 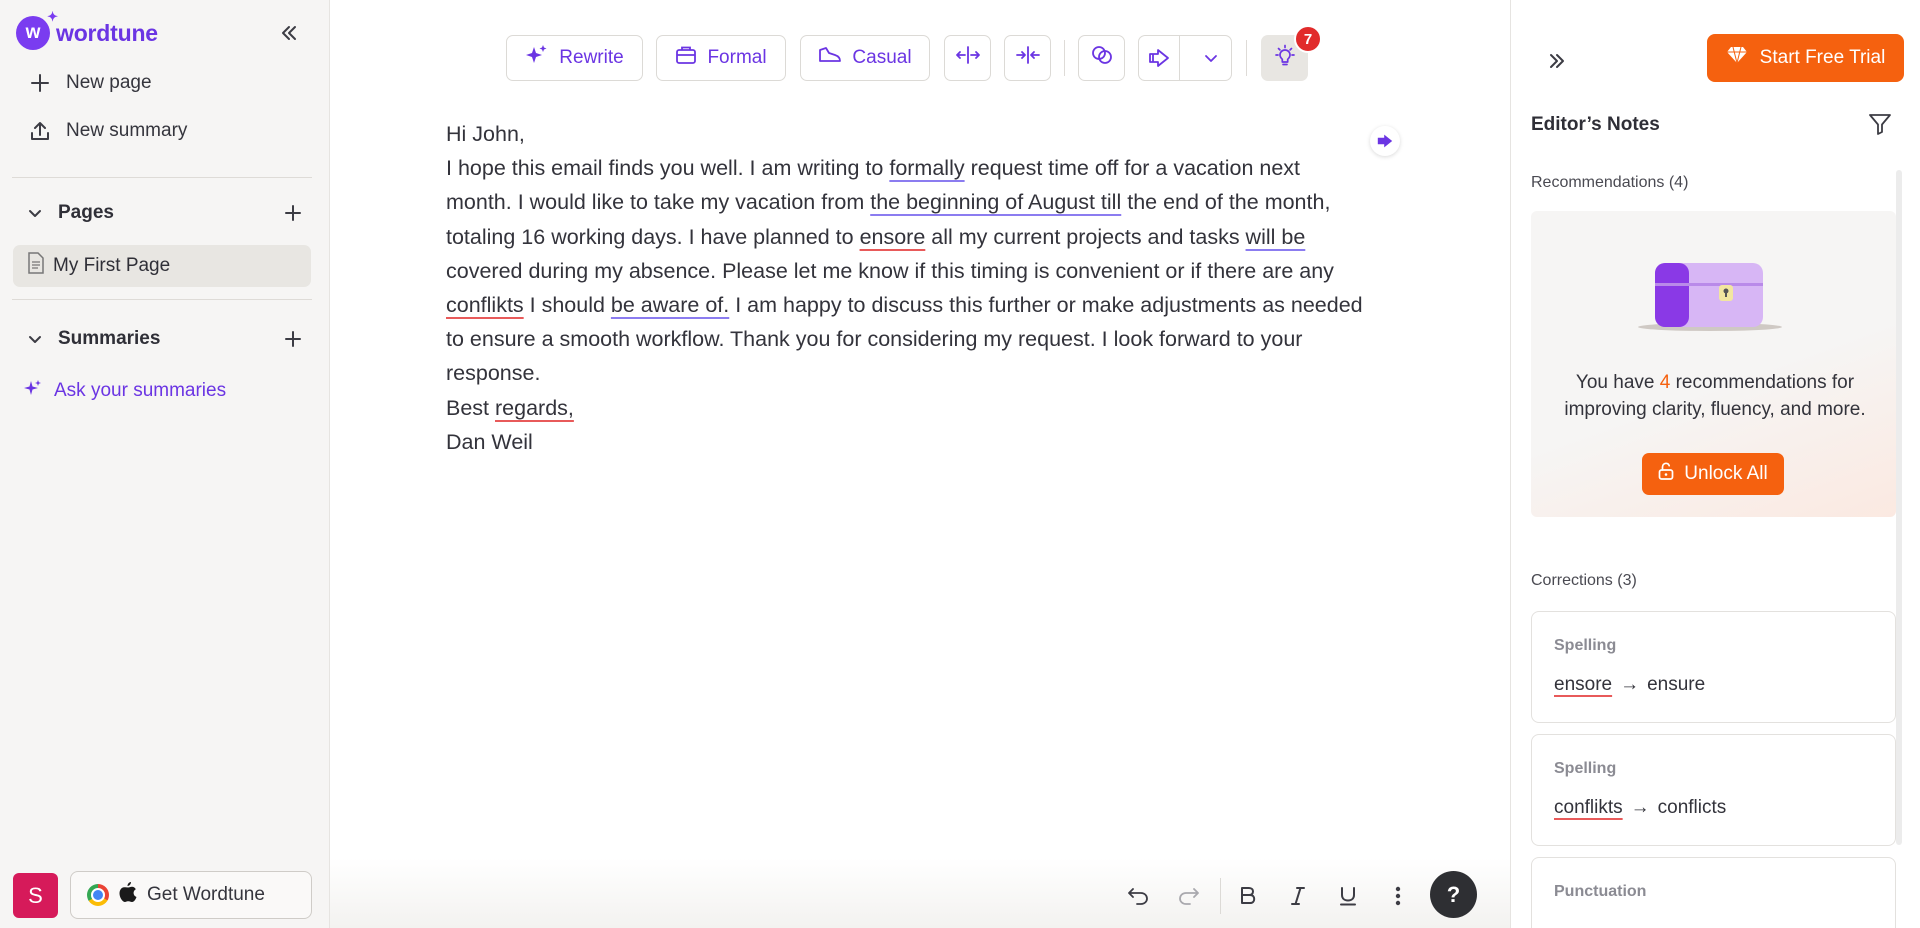 What do you see at coordinates (112, 265) in the screenshot?
I see `page-item-label: My First Page` at bounding box center [112, 265].